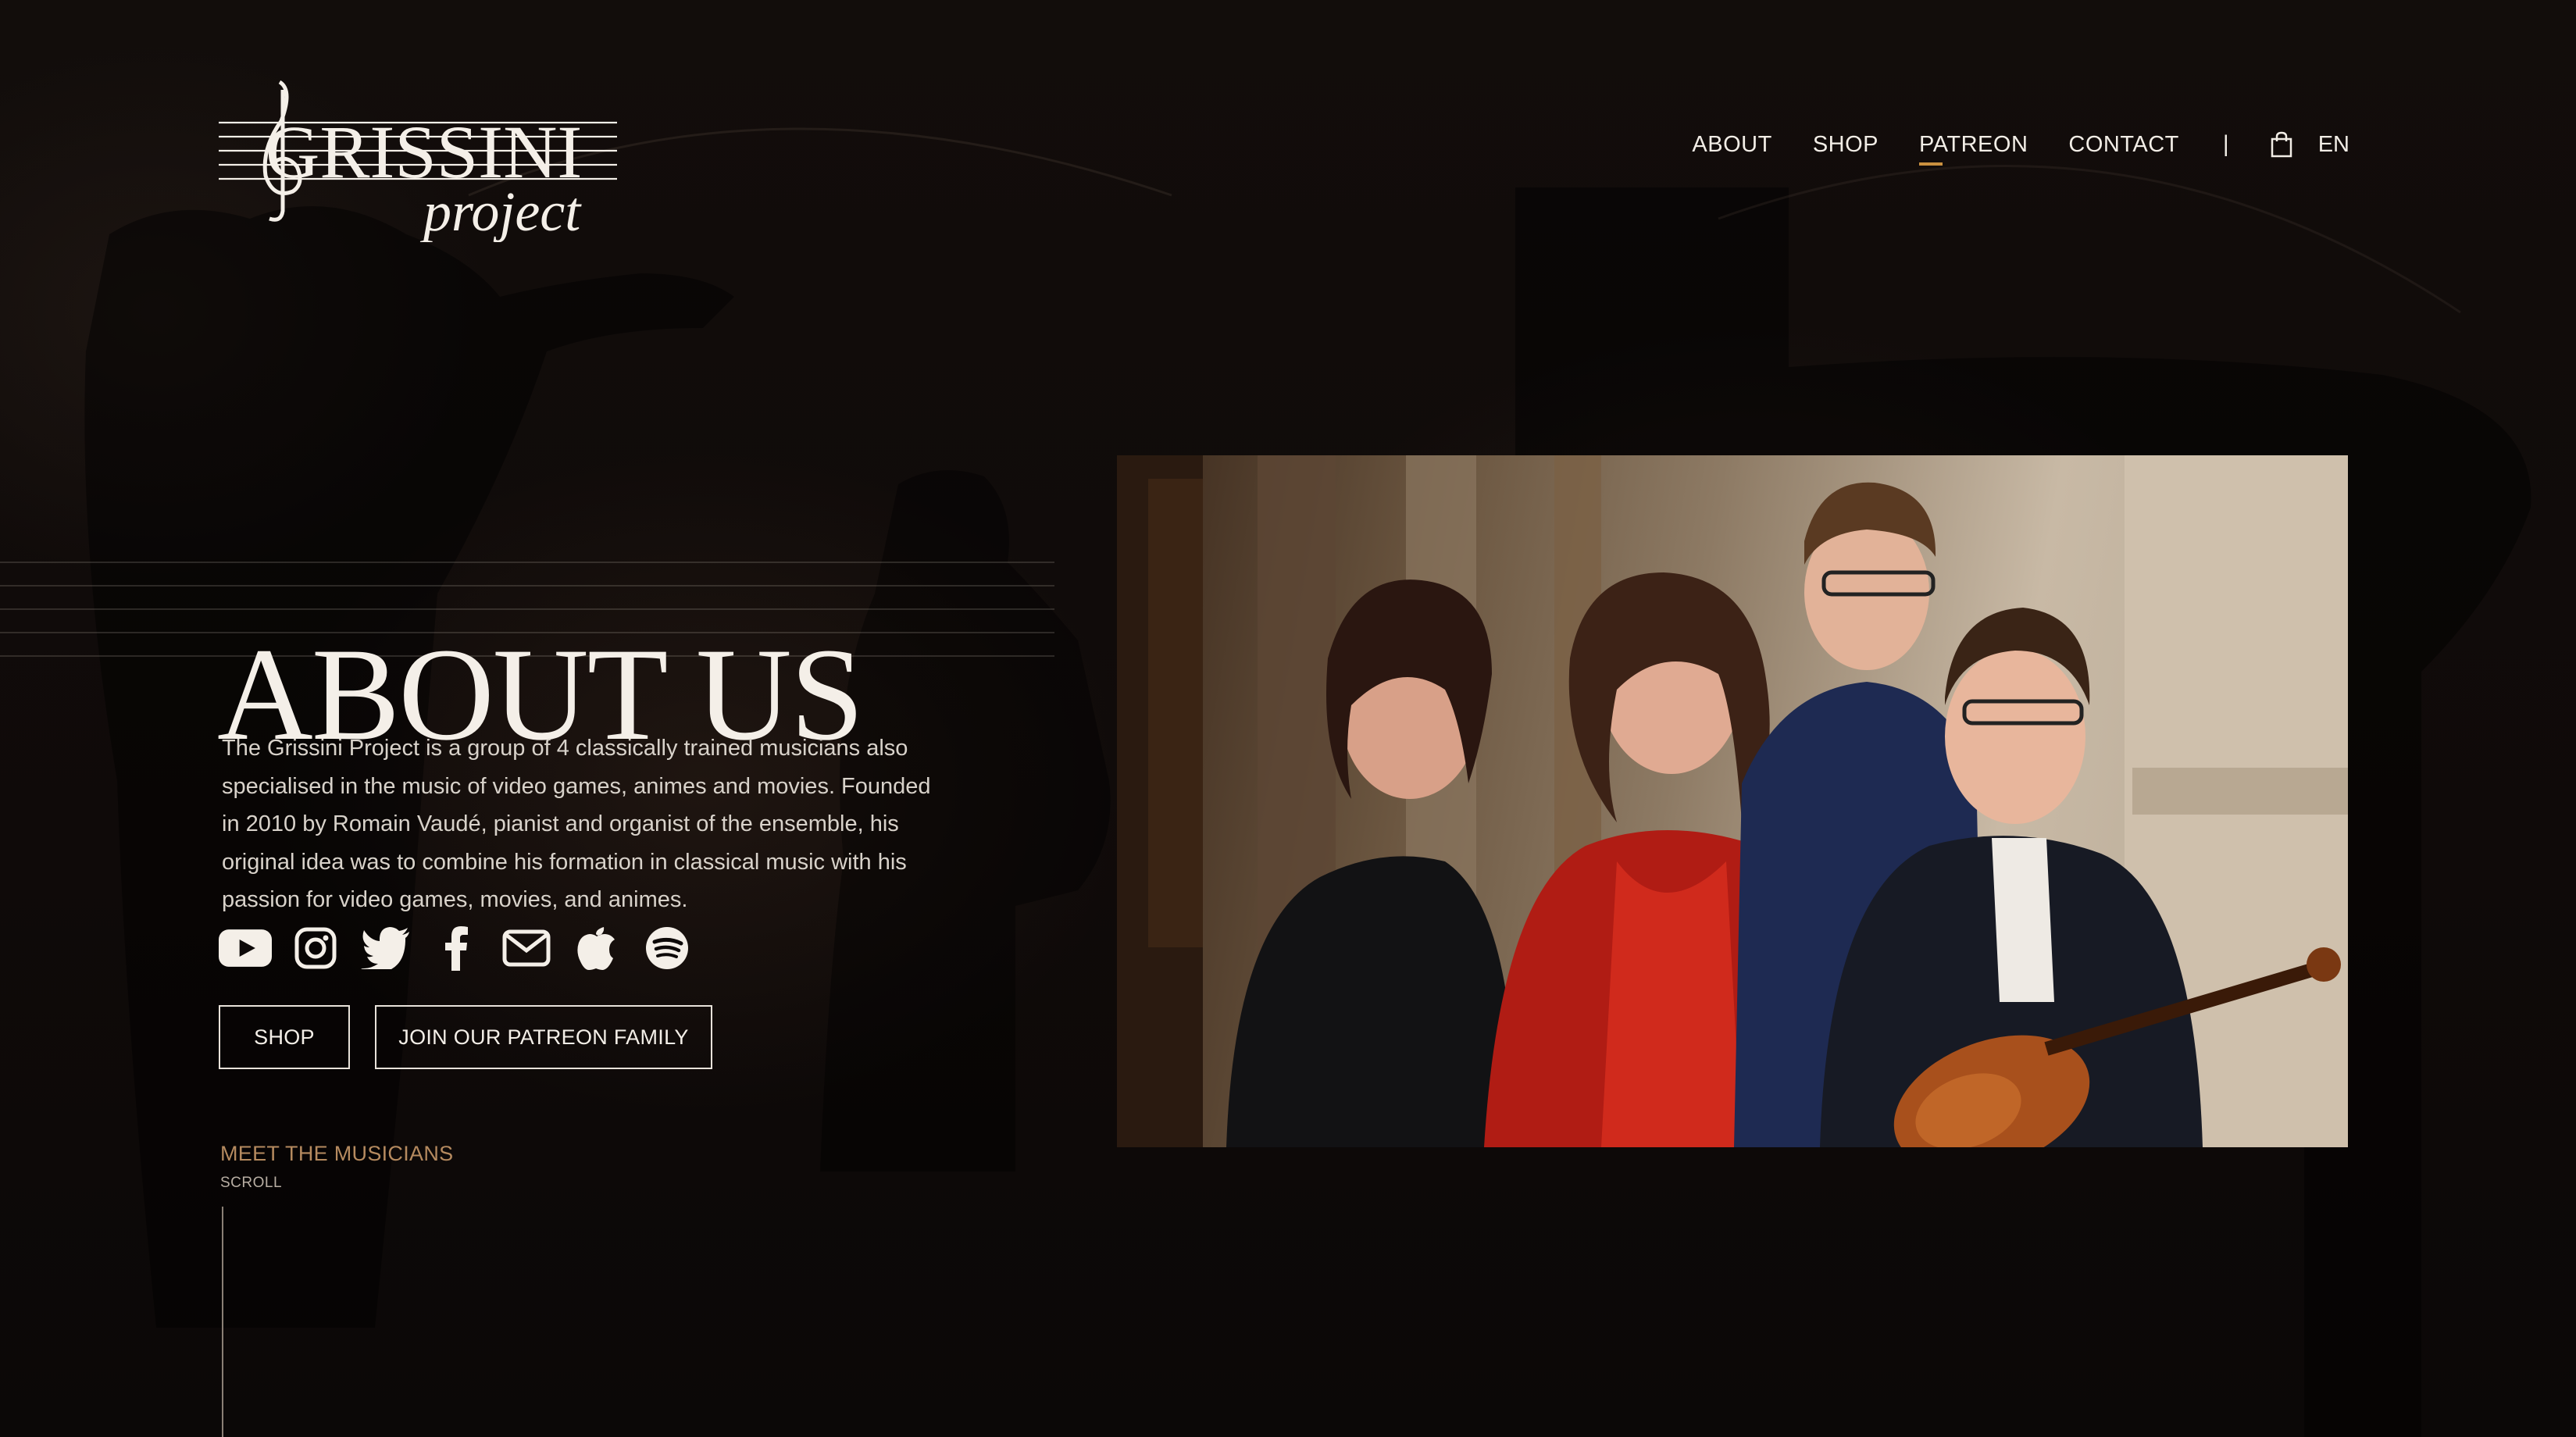 The image size is (2576, 1437). Describe the element at coordinates (222, 1322) in the screenshot. I see `scroll-indicator-line` at that location.